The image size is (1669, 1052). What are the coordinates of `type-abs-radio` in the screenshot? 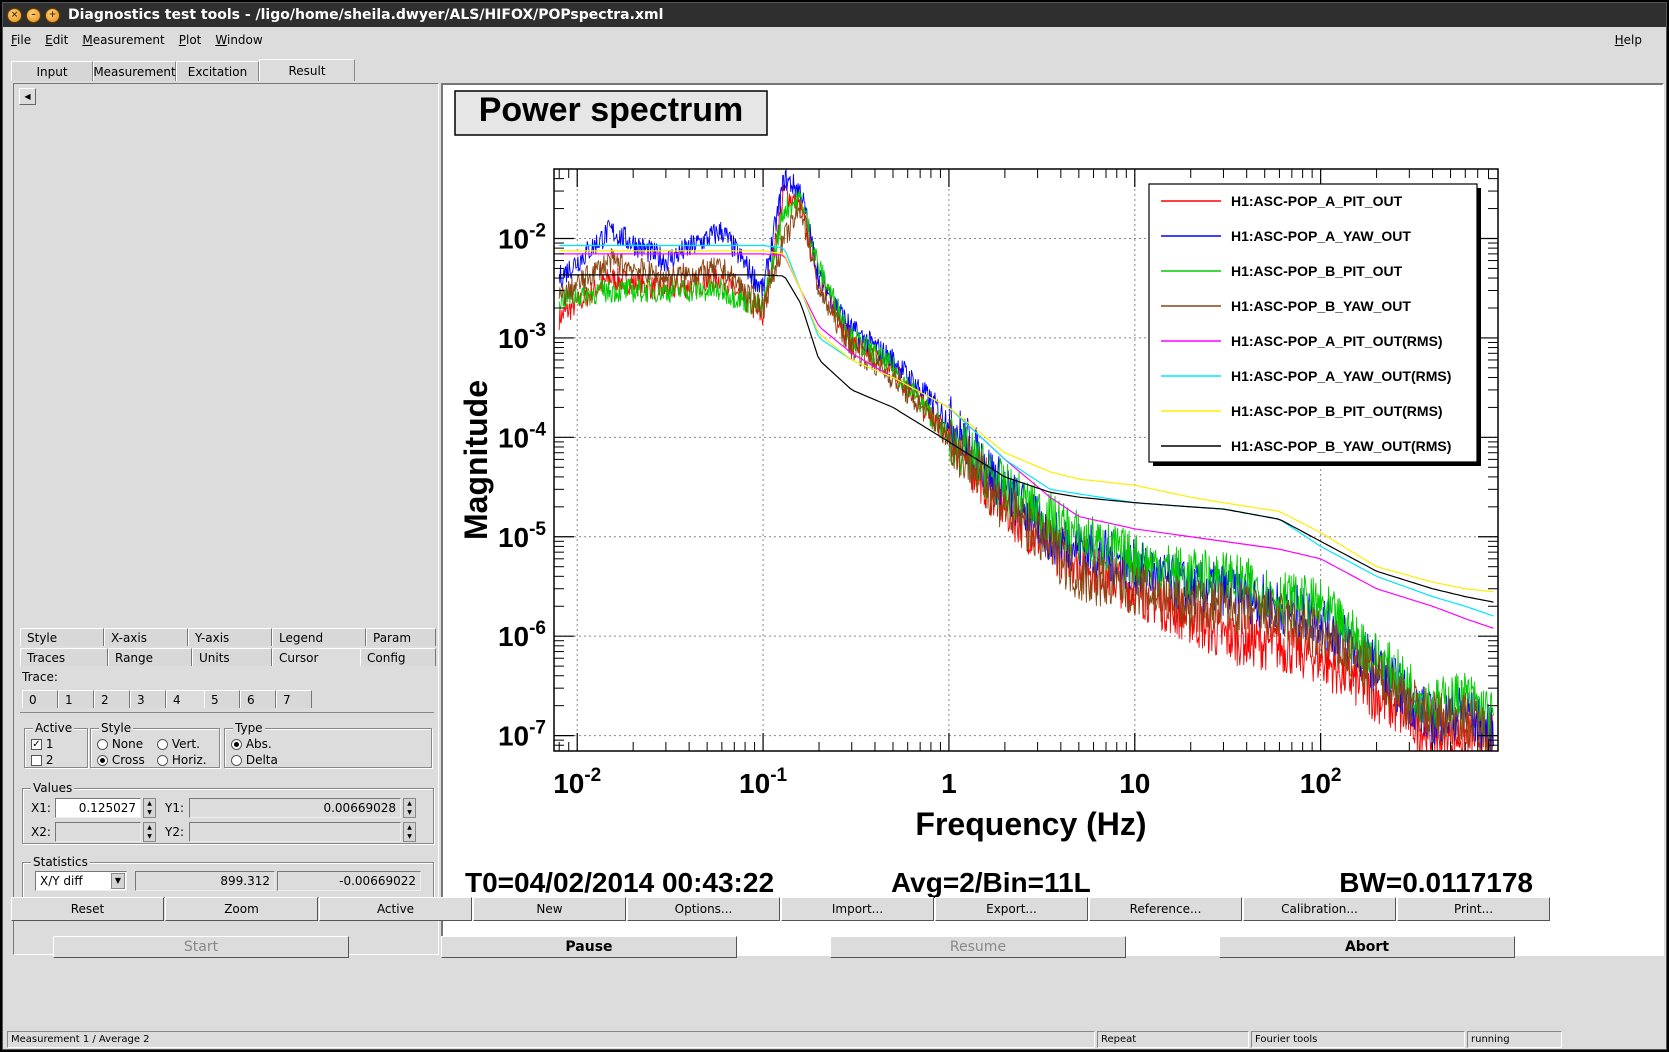 It's located at (236, 744).